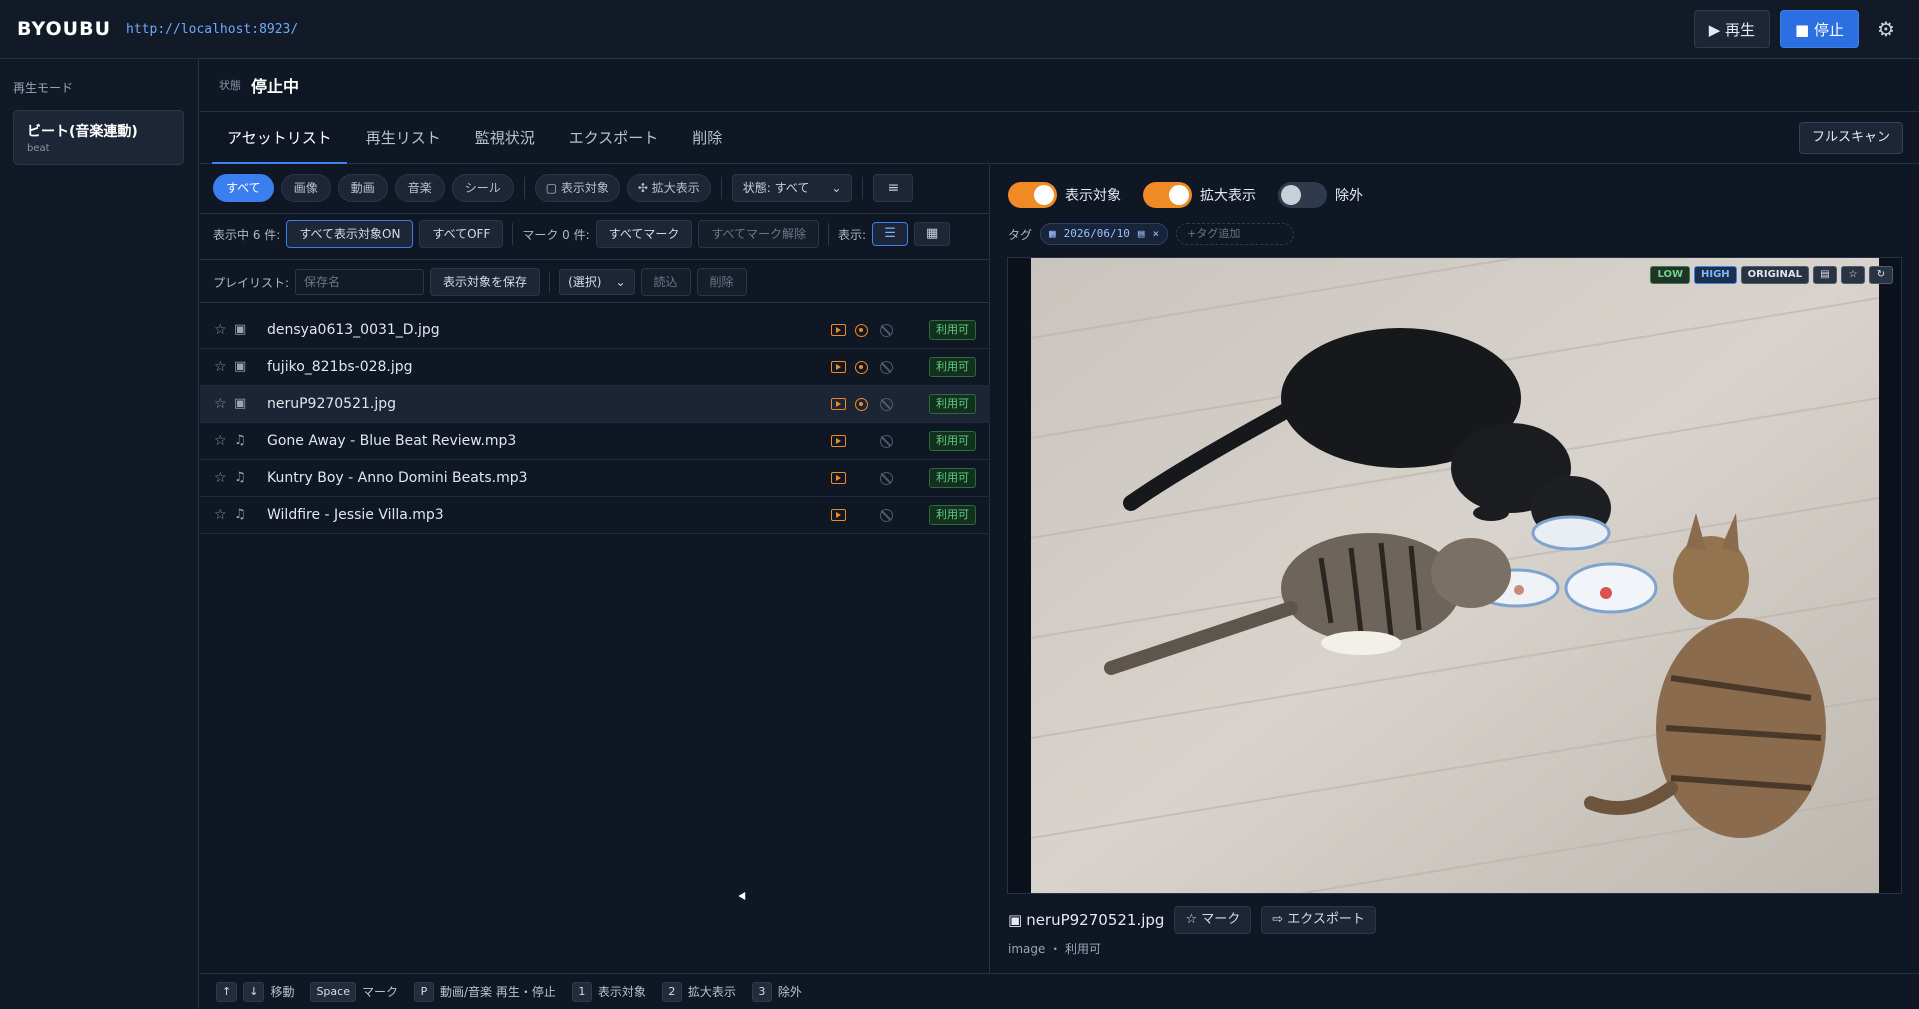 The width and height of the screenshot is (1919, 1009). What do you see at coordinates (98, 137) in the screenshot?
I see `playback-mode-card: ビート(音楽連動) beat` at bounding box center [98, 137].